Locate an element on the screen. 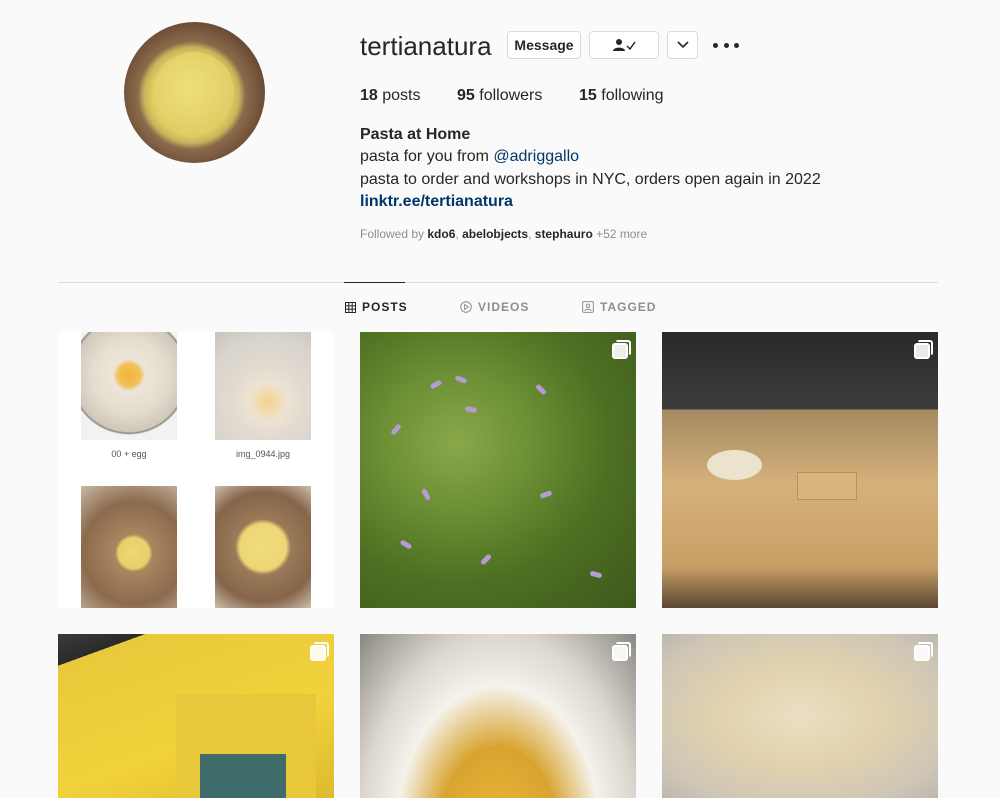  person-check-icon is located at coordinates (624, 45).